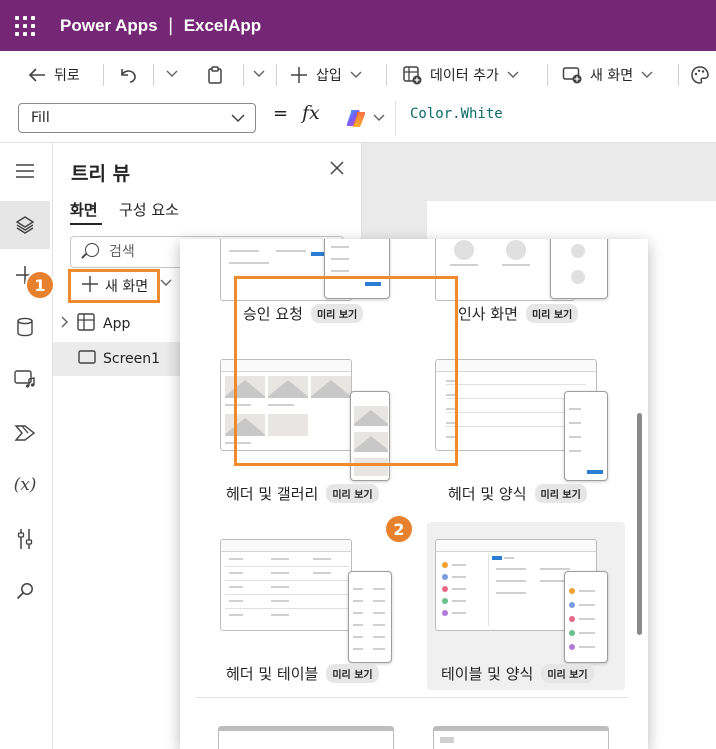  I want to click on fx-icon: fx, so click(311, 113).